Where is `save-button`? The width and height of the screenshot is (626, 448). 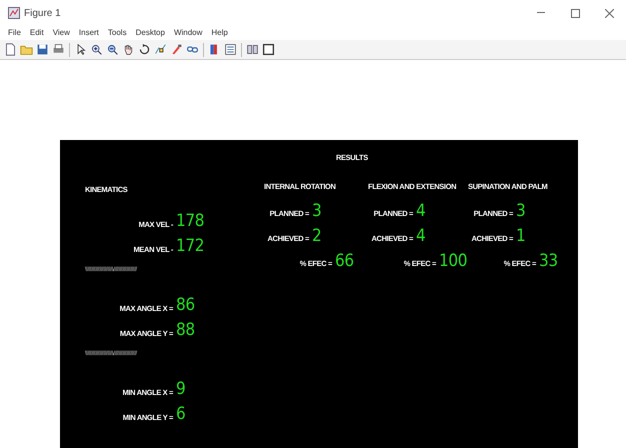
save-button is located at coordinates (42, 50).